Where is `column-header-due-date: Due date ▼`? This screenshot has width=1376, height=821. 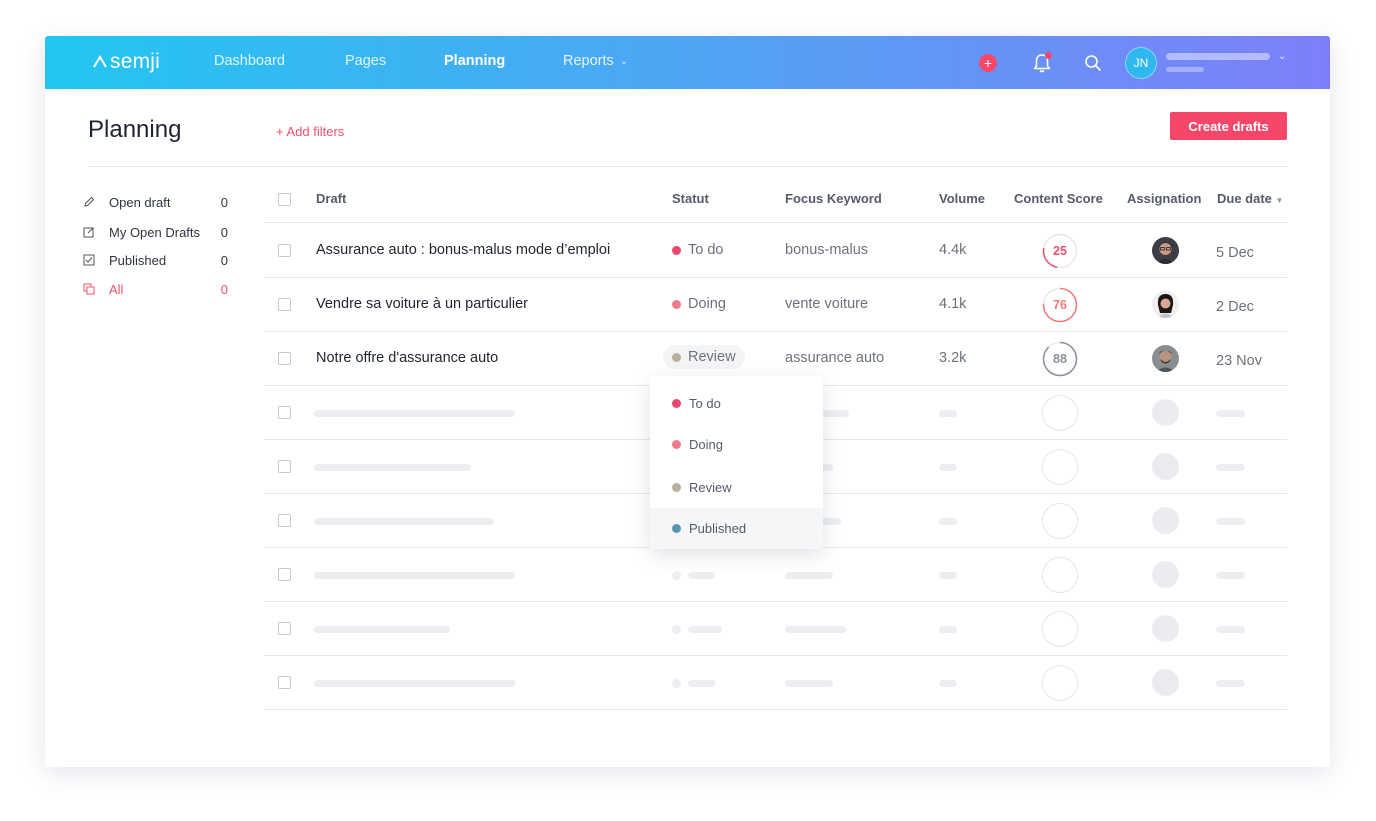
column-header-due-date: Due date ▼ is located at coordinates (1250, 198).